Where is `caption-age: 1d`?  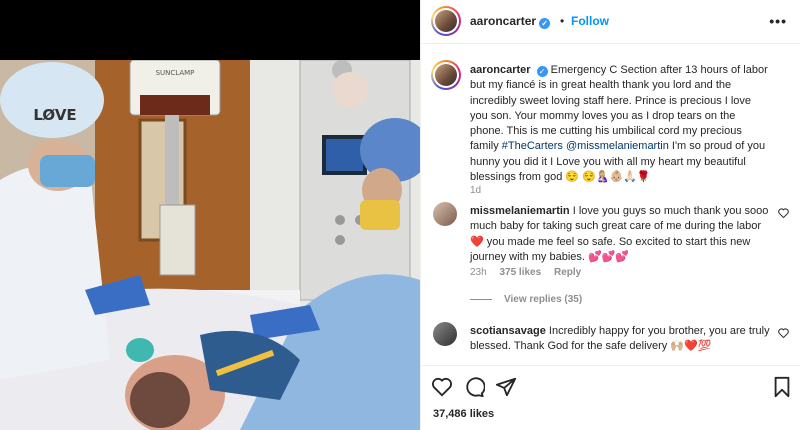
caption-age: 1d is located at coordinates (476, 190).